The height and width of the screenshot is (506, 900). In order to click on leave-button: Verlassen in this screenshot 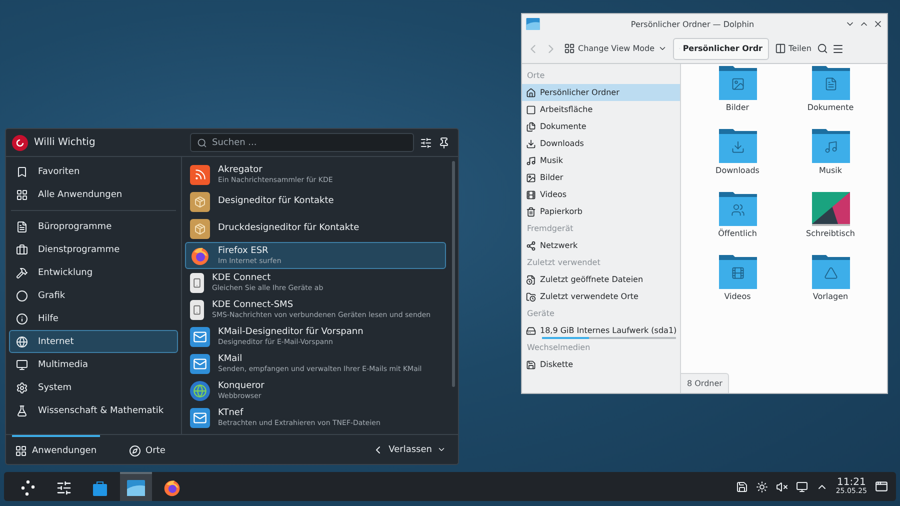, I will do `click(409, 449)`.